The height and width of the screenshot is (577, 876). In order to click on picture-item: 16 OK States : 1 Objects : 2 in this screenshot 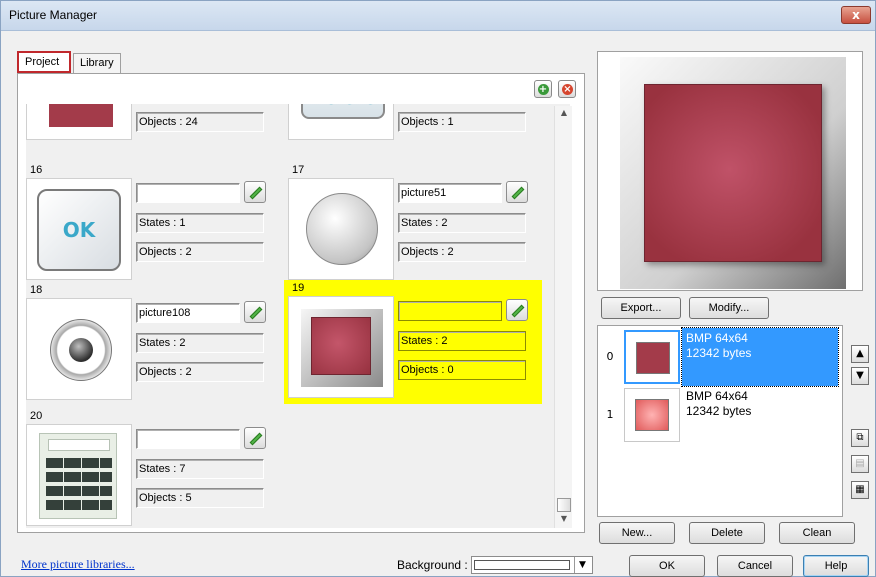, I will do `click(151, 222)`.